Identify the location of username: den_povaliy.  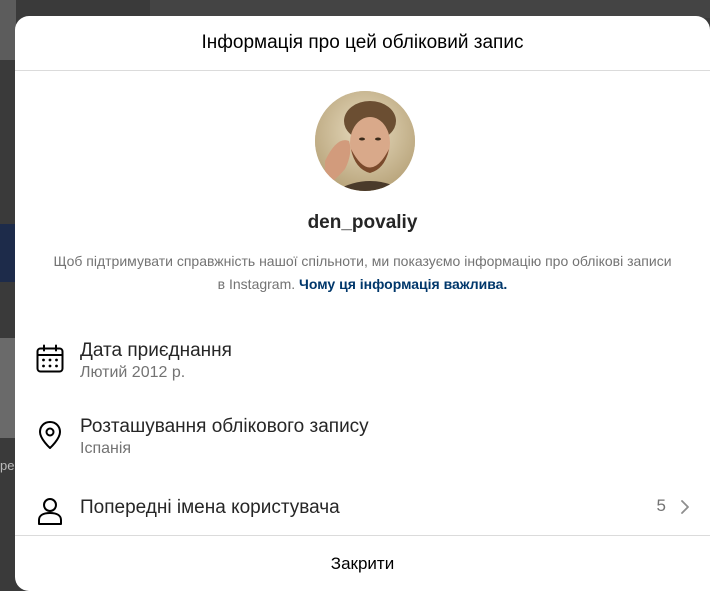
(362, 222).